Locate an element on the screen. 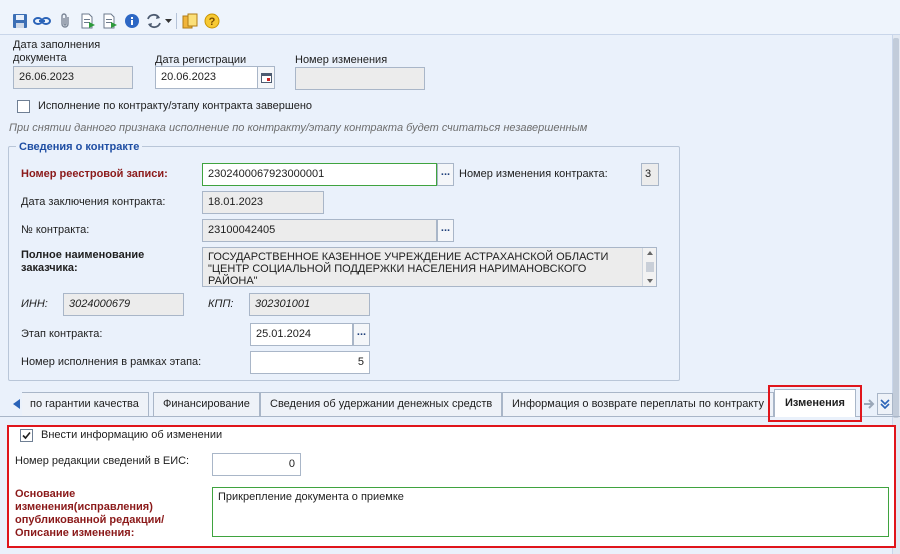 The width and height of the screenshot is (900, 554). reason-label-line2: изменения(исправления) is located at coordinates (84, 507).